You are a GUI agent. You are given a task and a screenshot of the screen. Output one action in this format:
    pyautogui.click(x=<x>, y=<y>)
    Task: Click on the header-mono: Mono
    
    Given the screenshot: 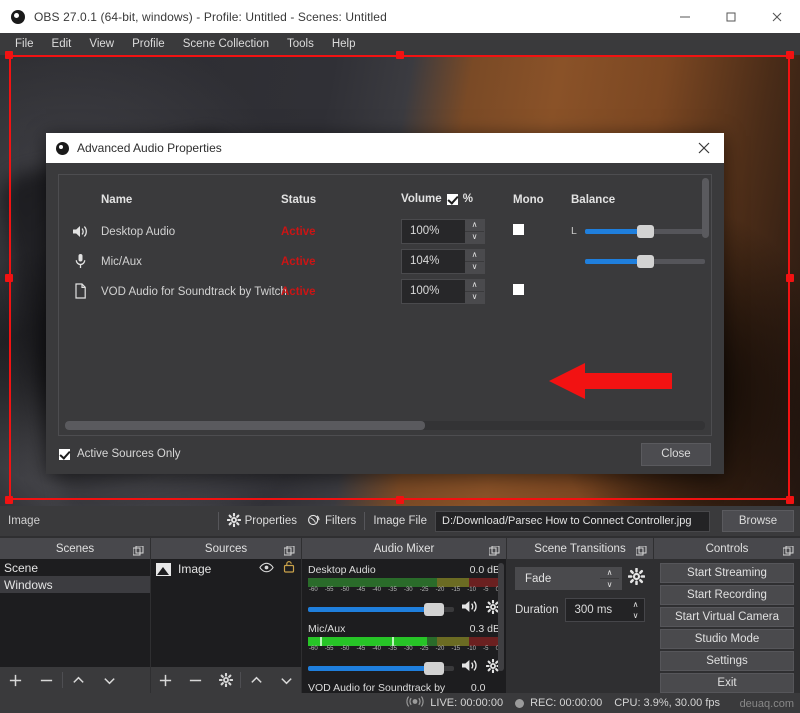 What is the action you would take?
    pyautogui.click(x=528, y=200)
    